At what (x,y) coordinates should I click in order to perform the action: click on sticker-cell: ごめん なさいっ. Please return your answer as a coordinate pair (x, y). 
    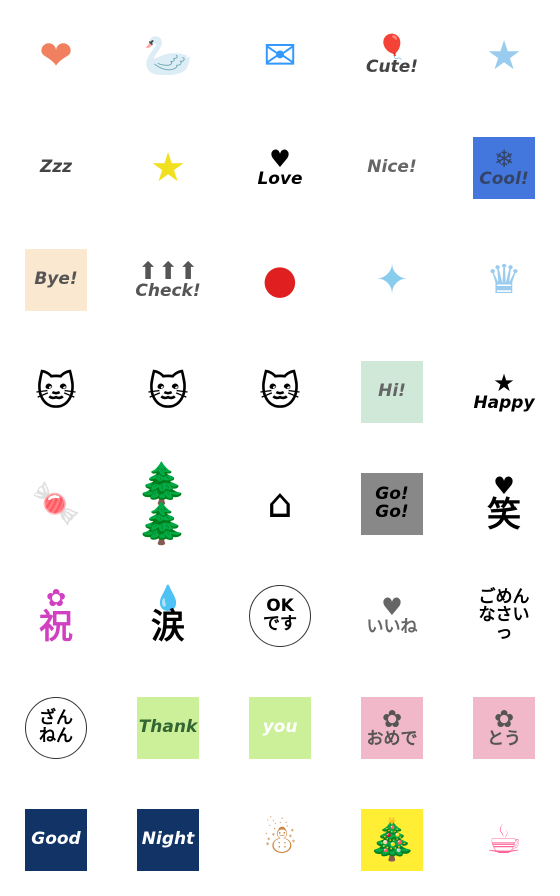
    Looking at the image, I should click on (504, 616).